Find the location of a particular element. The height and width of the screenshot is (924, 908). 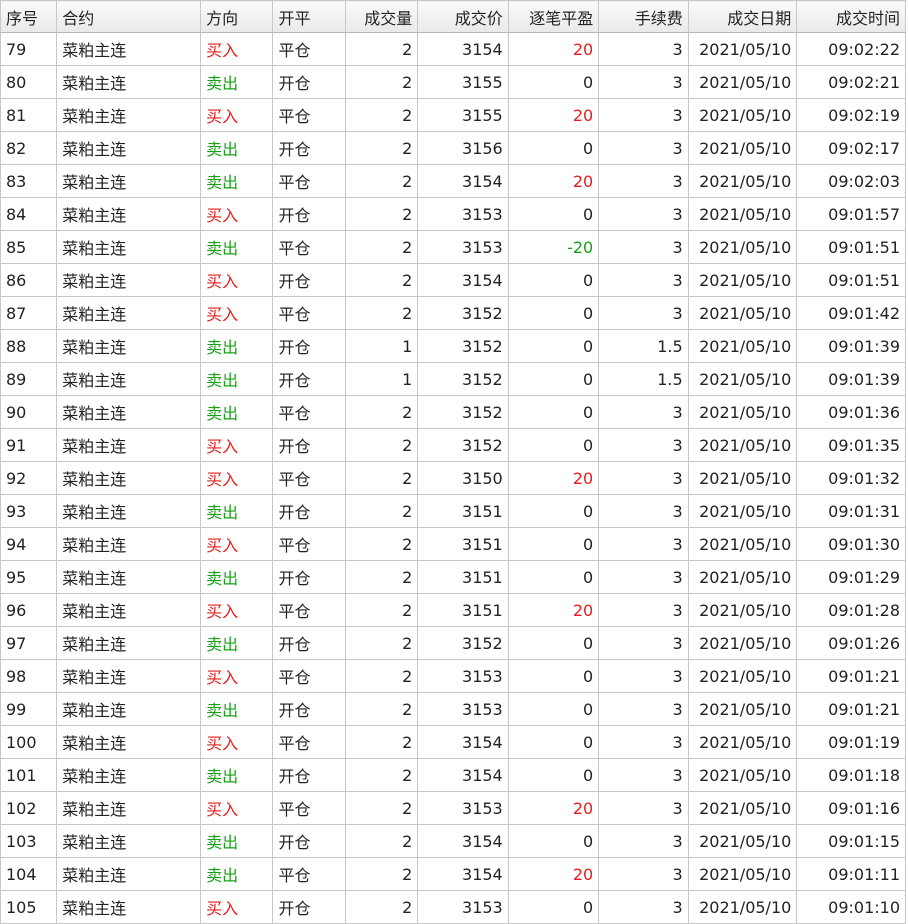

cell-offset: 平仓 is located at coordinates (309, 115).